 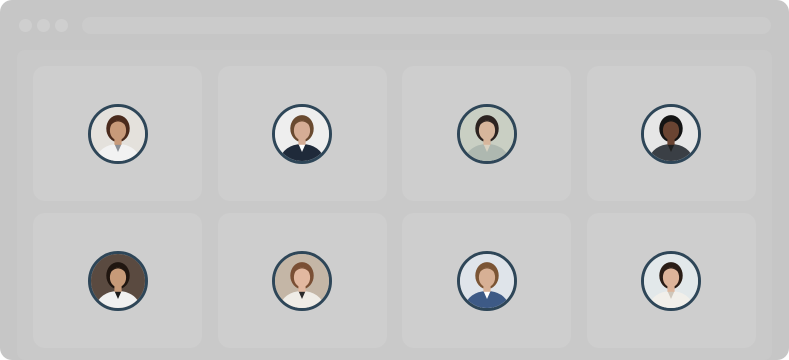 I want to click on man-blue-suit-avatar, so click(x=486, y=280).